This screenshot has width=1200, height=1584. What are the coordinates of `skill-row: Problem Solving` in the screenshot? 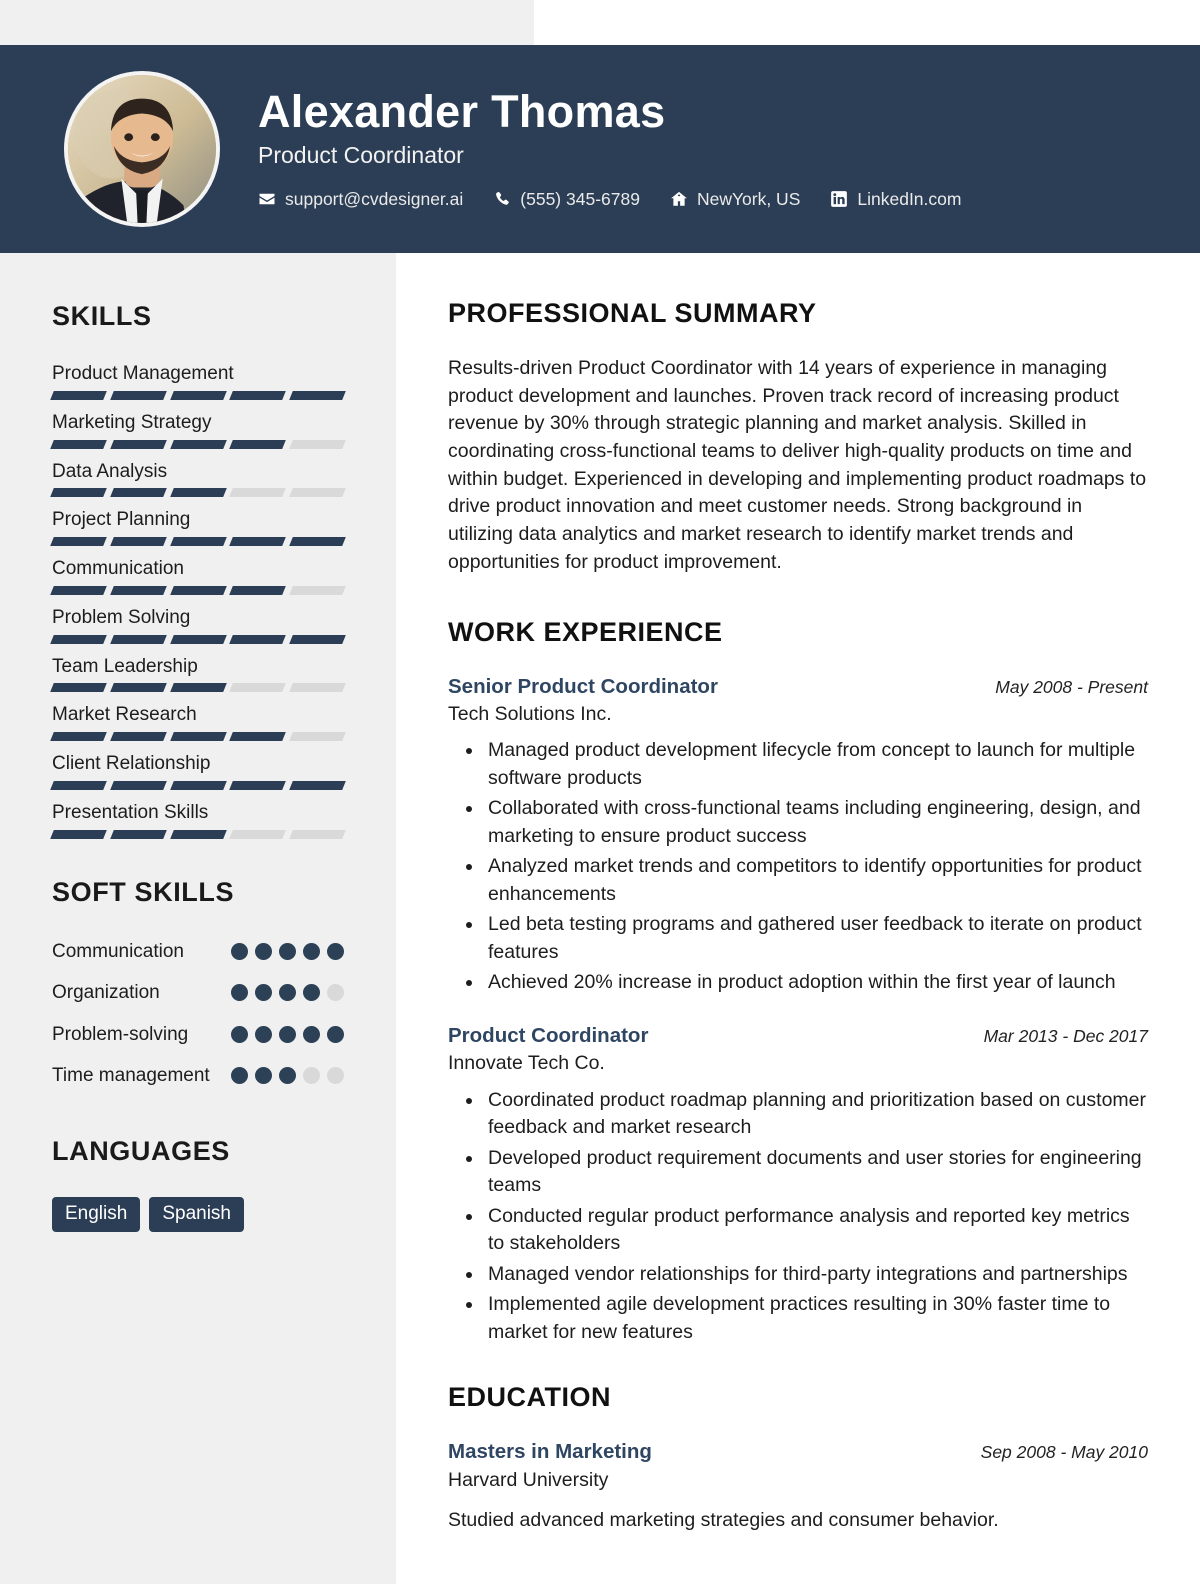 It's located at (198, 625).